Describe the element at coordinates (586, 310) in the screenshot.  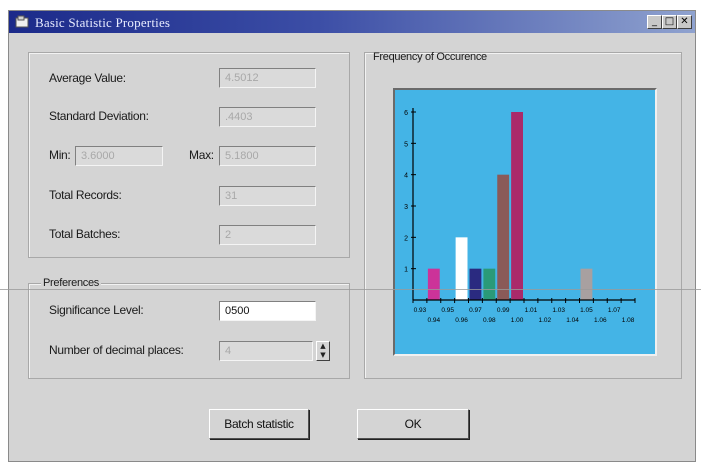
I see `x-tick-label: 1.05` at that location.